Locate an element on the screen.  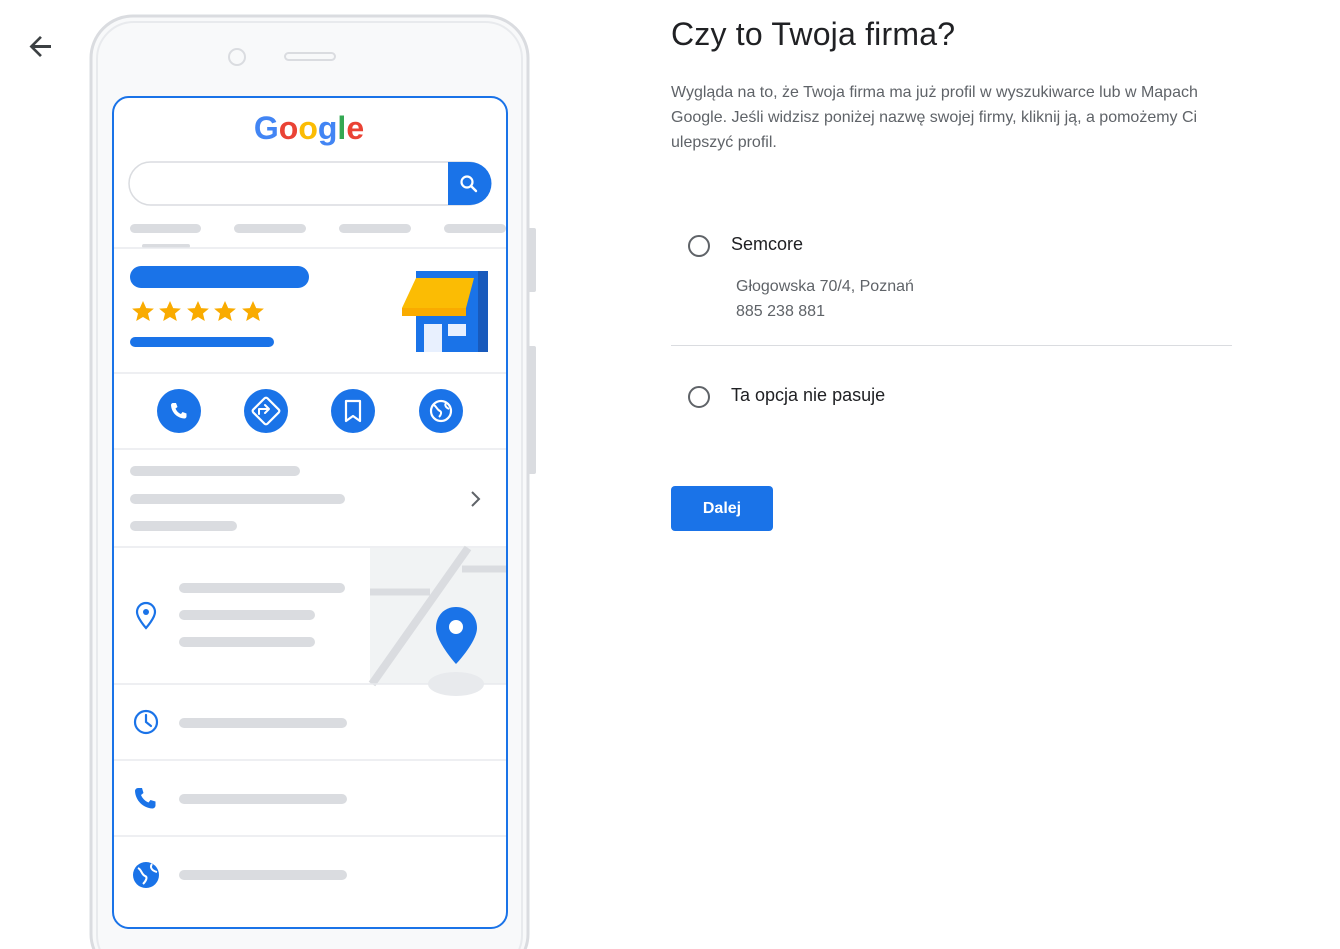
logo-letter: G is located at coordinates (266, 128).